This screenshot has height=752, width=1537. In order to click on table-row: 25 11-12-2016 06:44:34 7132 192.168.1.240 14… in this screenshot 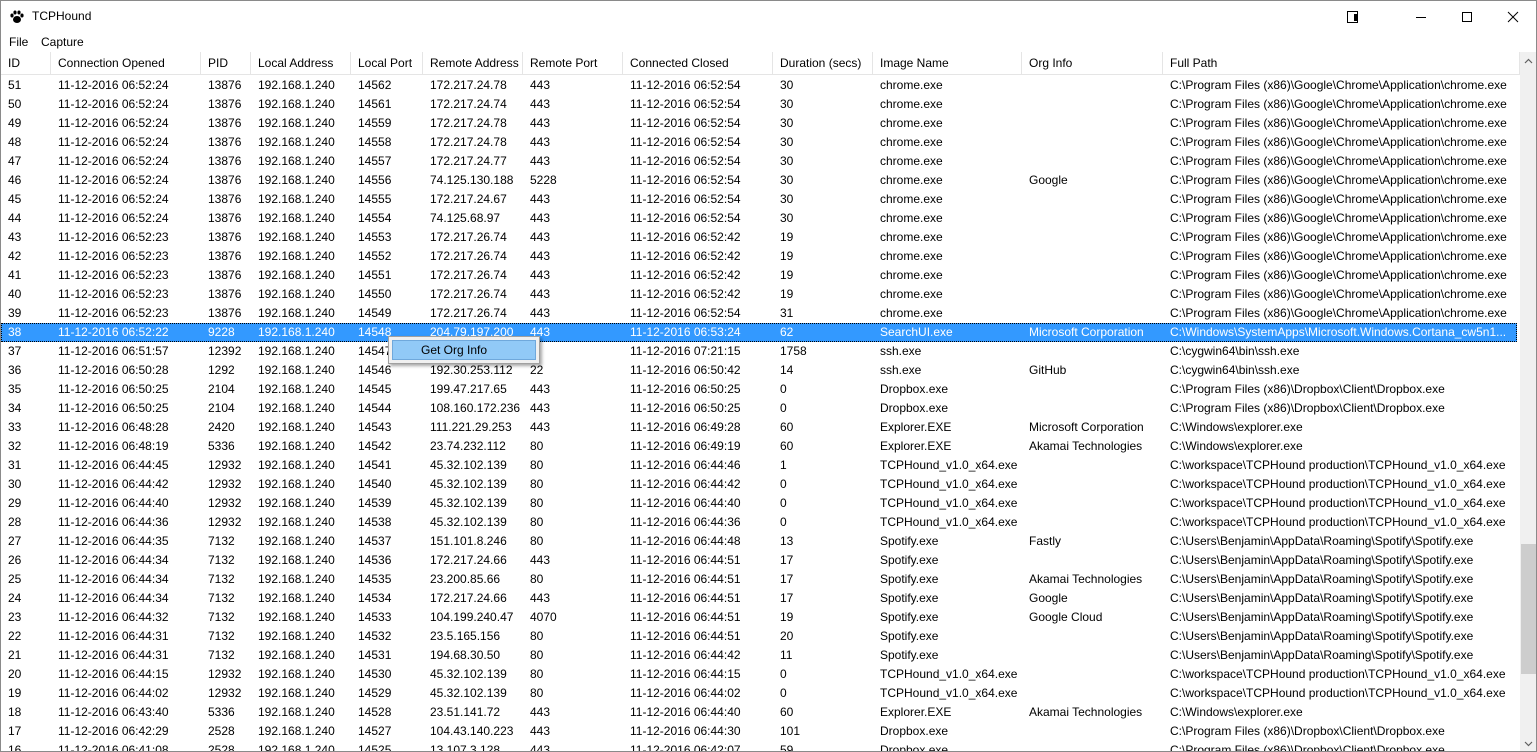, I will do `click(759, 579)`.